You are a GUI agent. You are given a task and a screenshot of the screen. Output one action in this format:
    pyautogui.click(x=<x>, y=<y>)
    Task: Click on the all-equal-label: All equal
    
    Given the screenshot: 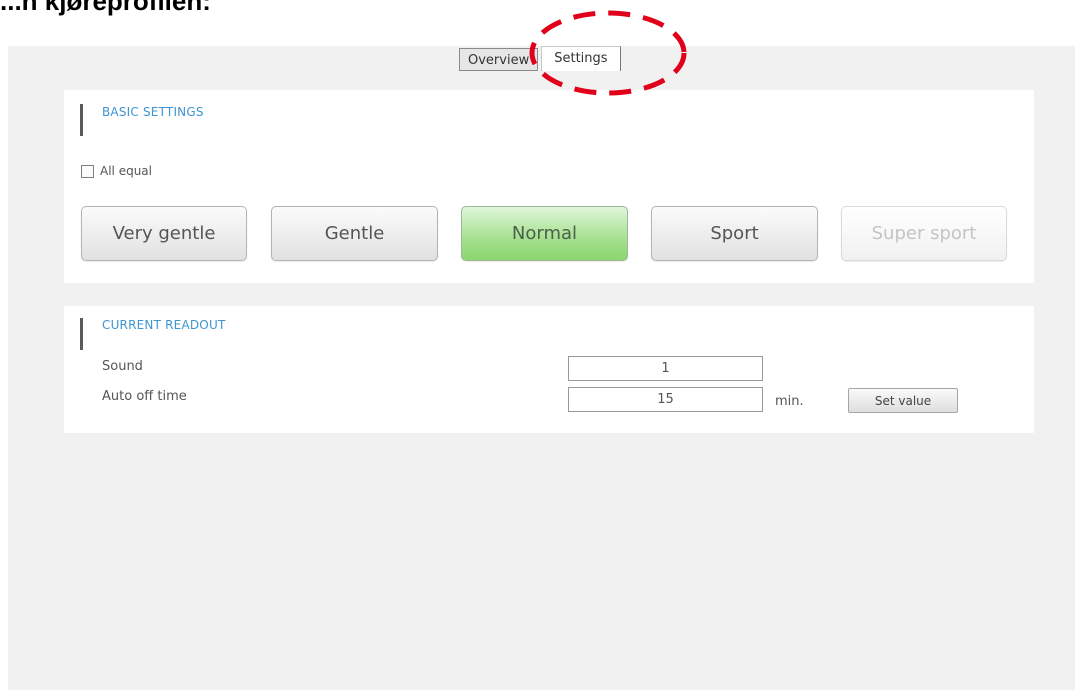 What is the action you would take?
    pyautogui.click(x=126, y=171)
    